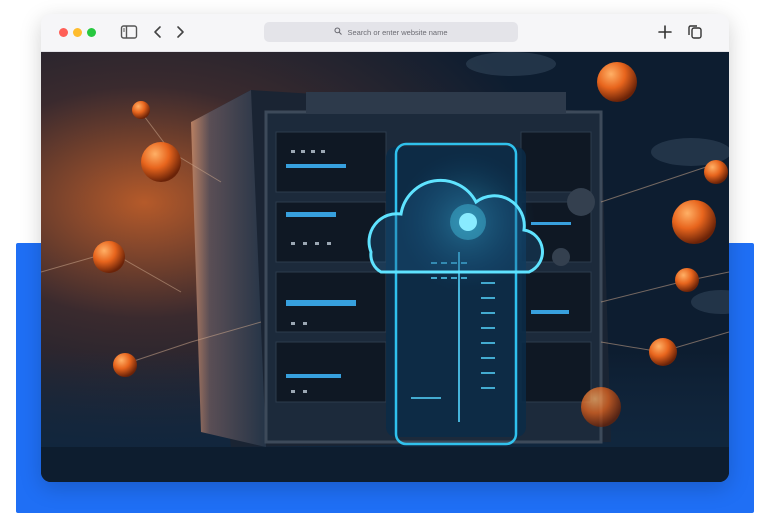  Describe the element at coordinates (63, 32) in the screenshot. I see `close-window-button` at that location.